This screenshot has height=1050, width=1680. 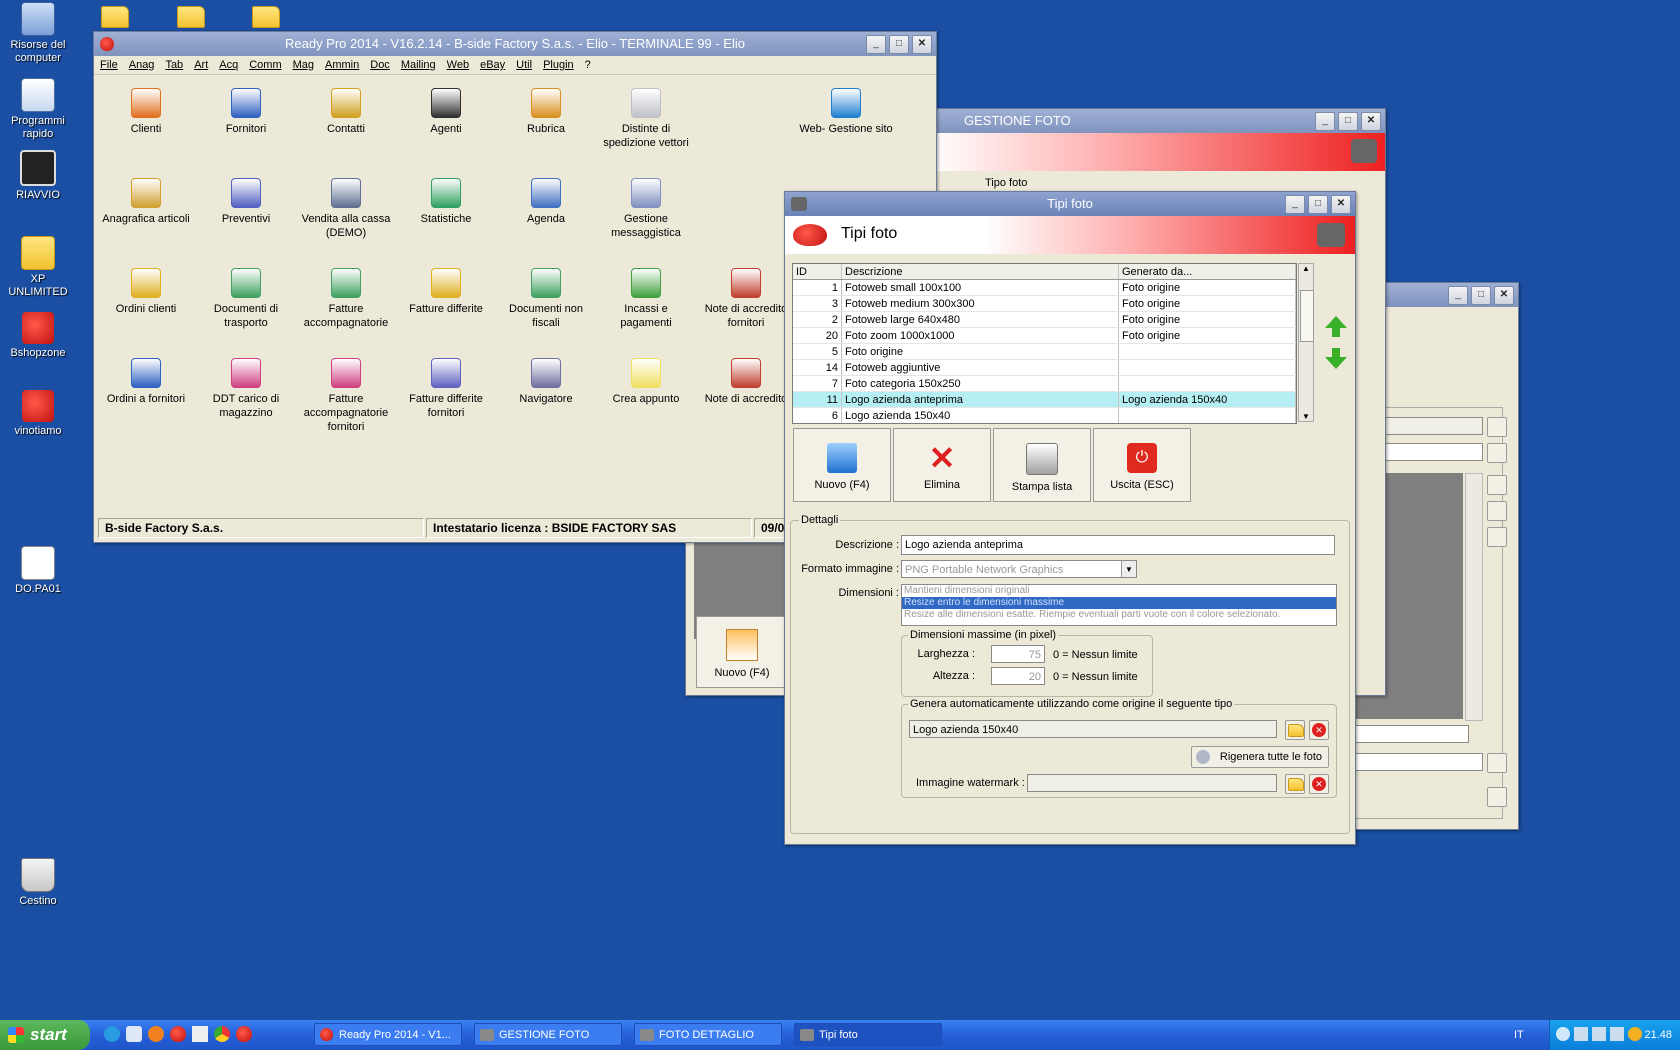 What do you see at coordinates (1474, 597) in the screenshot?
I see `vertical-scrollbar` at bounding box center [1474, 597].